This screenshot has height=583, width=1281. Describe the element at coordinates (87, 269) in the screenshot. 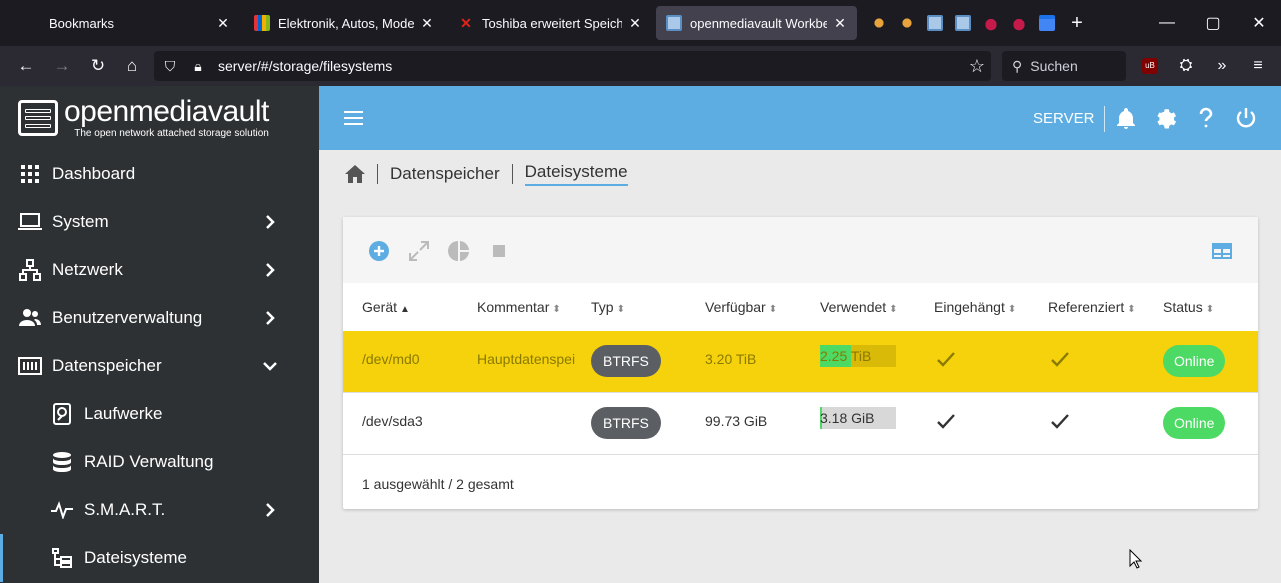

I see `sidebar-item-label: Netzwerk` at that location.